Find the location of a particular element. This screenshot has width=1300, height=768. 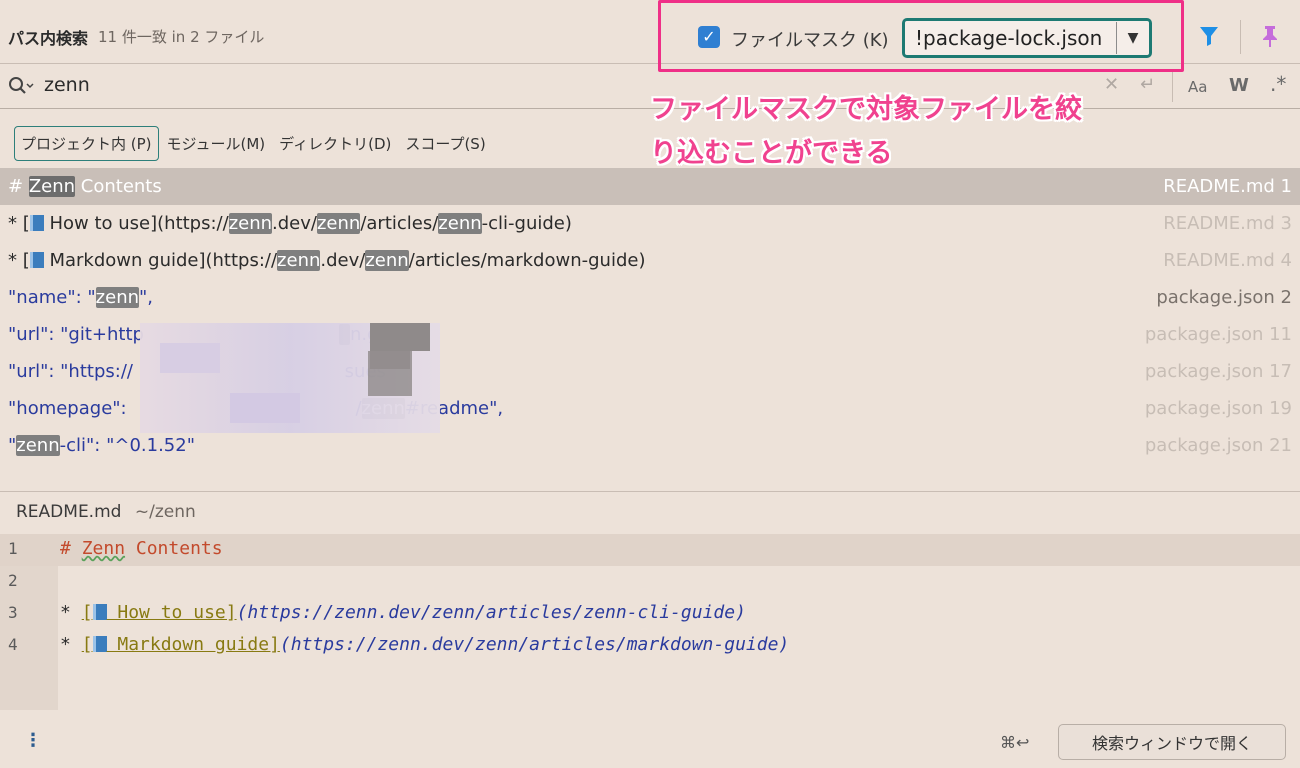

file-mask-label: ファイルマスク (K) is located at coordinates (810, 40).